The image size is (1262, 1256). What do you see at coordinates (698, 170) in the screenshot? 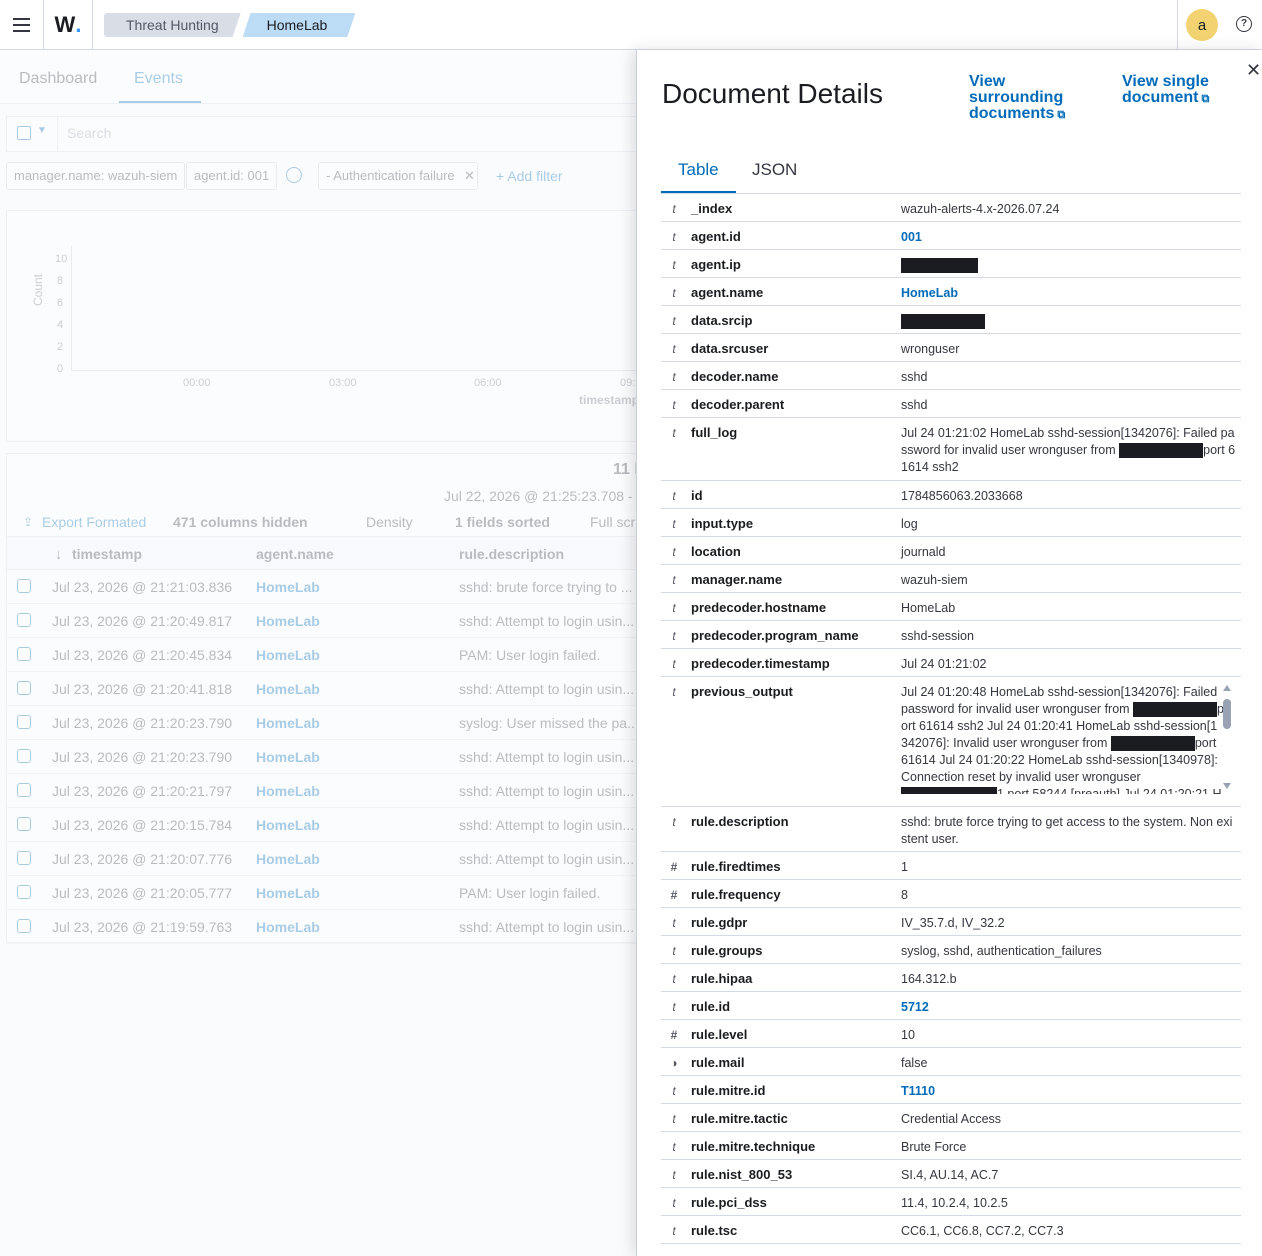
I see `tab-table: Table` at bounding box center [698, 170].